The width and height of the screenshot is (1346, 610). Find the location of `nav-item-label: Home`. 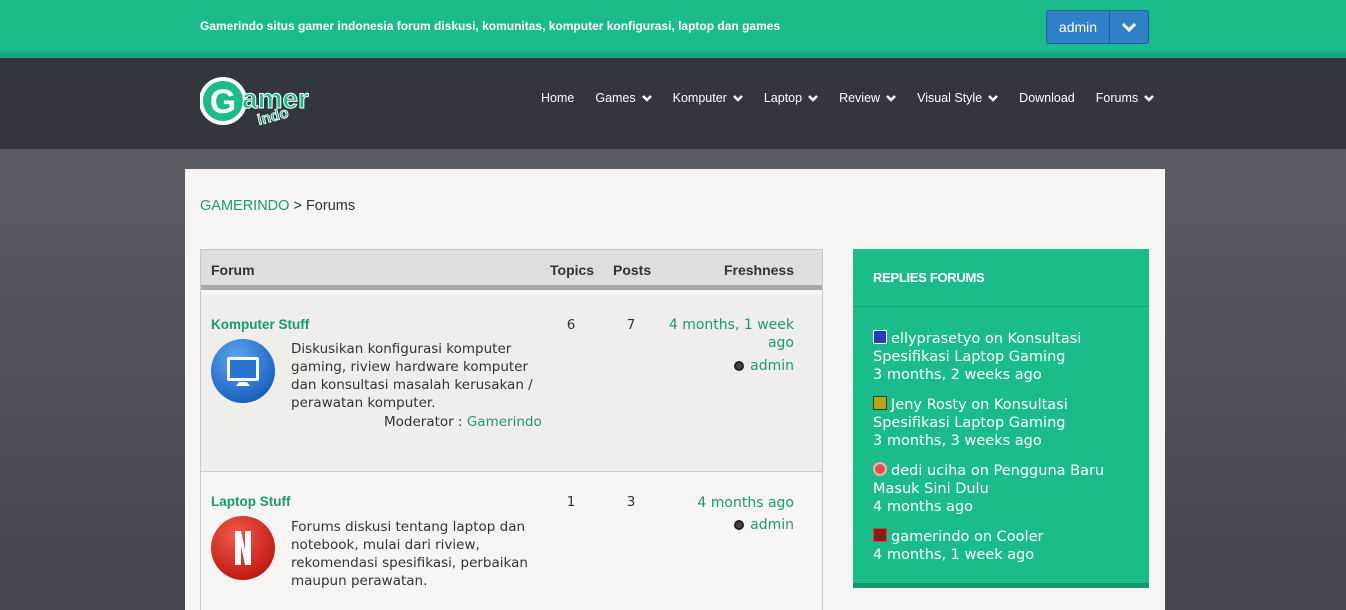

nav-item-label: Home is located at coordinates (557, 98).